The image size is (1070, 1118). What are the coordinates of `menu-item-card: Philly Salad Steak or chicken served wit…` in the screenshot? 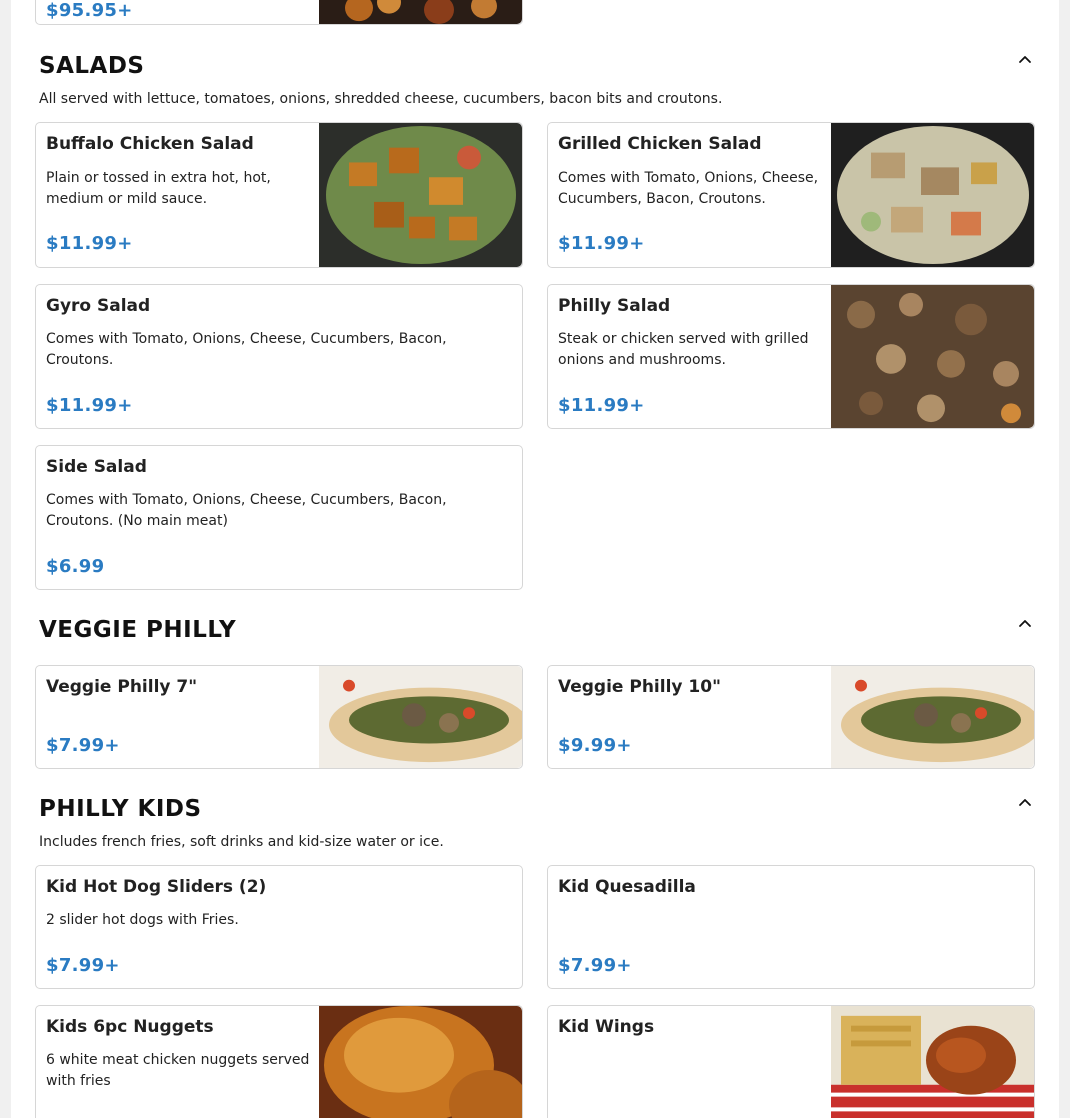 It's located at (791, 356).